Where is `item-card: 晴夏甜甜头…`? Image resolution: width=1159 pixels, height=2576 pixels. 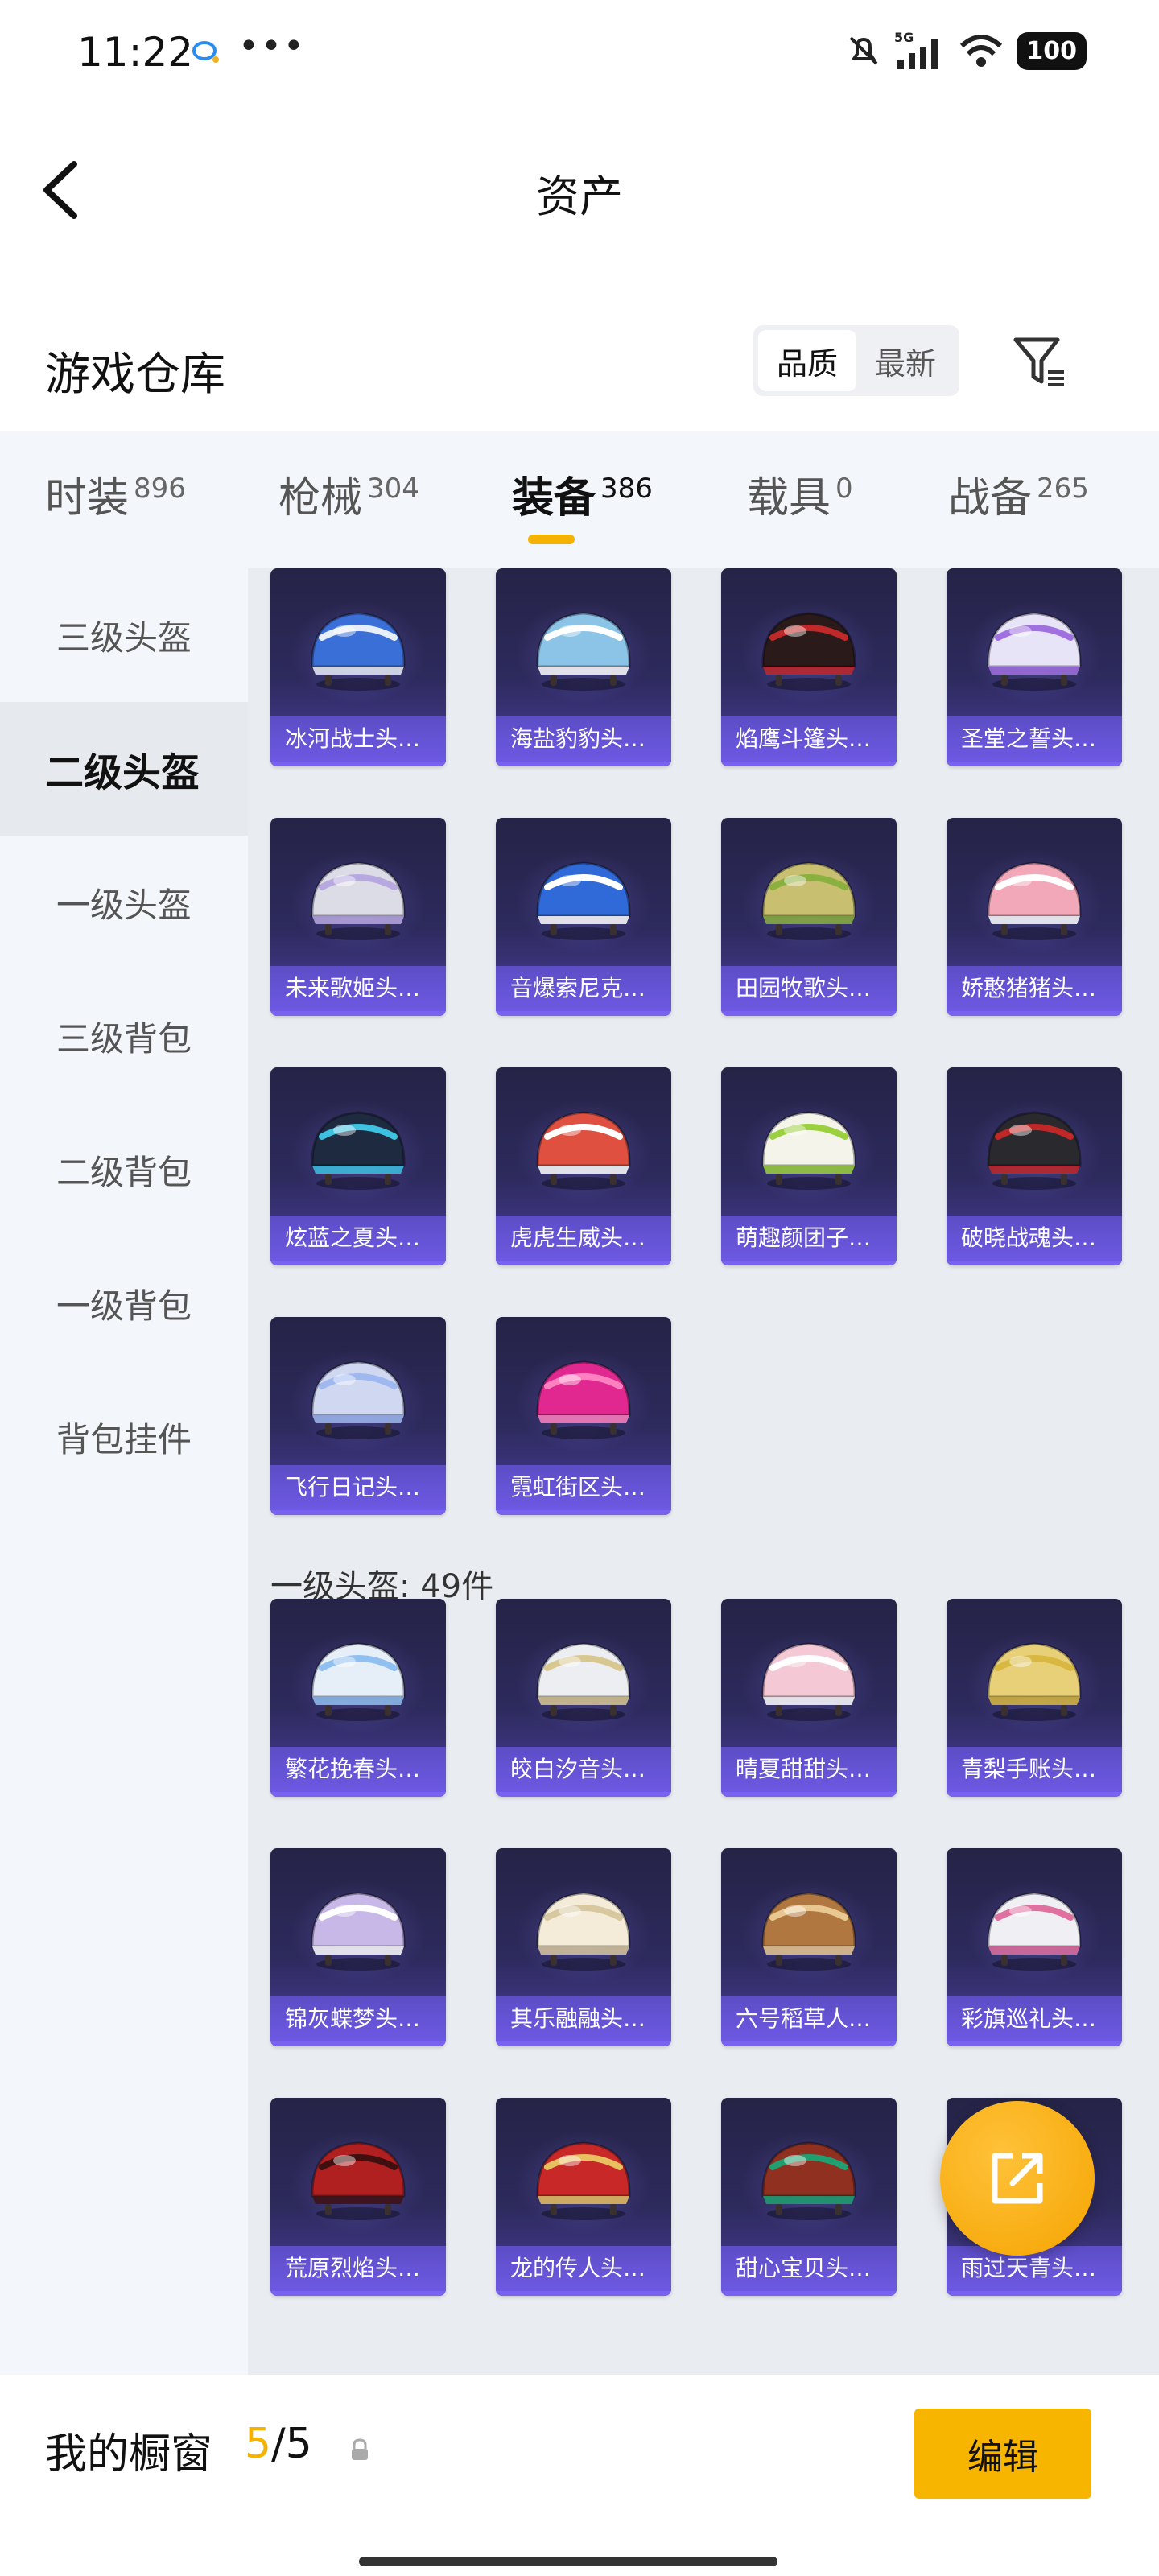 item-card: 晴夏甜甜头… is located at coordinates (809, 1698).